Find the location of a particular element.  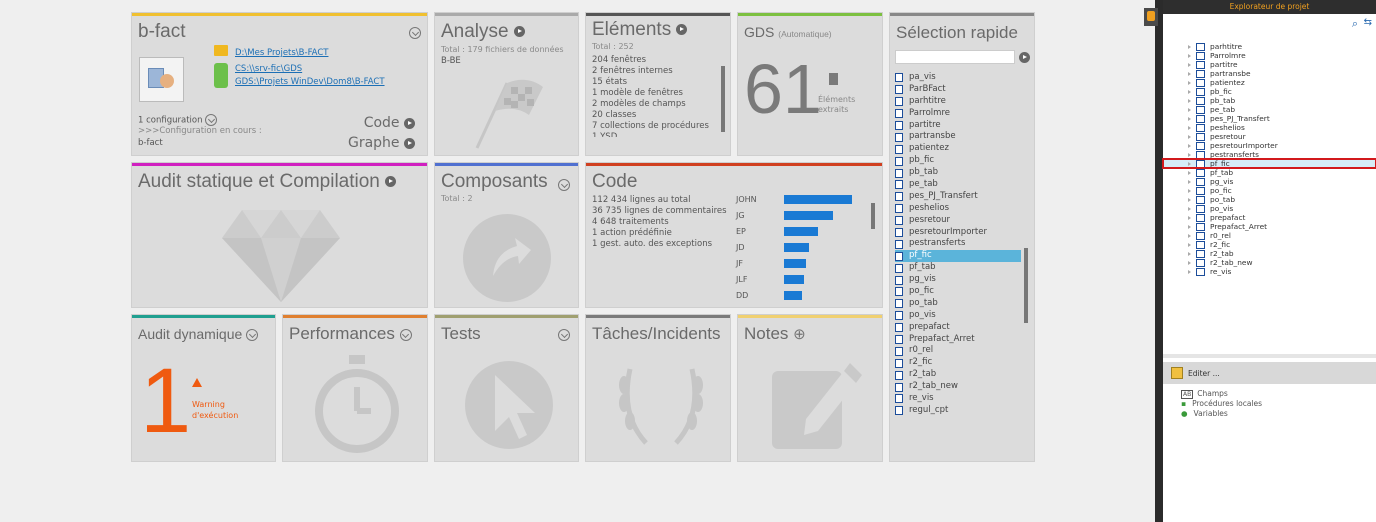

selection-item: pes_PJ_Transfert is located at coordinates (958, 197).